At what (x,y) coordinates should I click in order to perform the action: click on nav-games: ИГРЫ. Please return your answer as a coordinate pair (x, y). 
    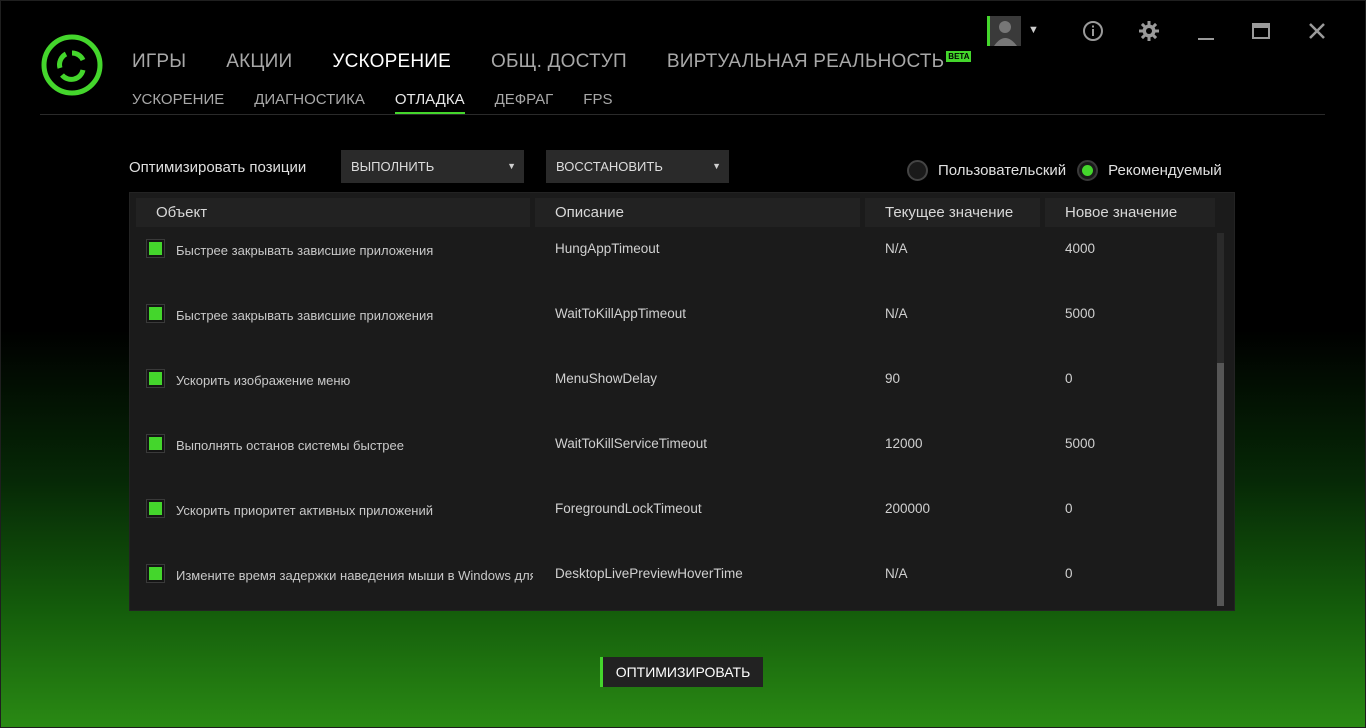
    Looking at the image, I should click on (159, 62).